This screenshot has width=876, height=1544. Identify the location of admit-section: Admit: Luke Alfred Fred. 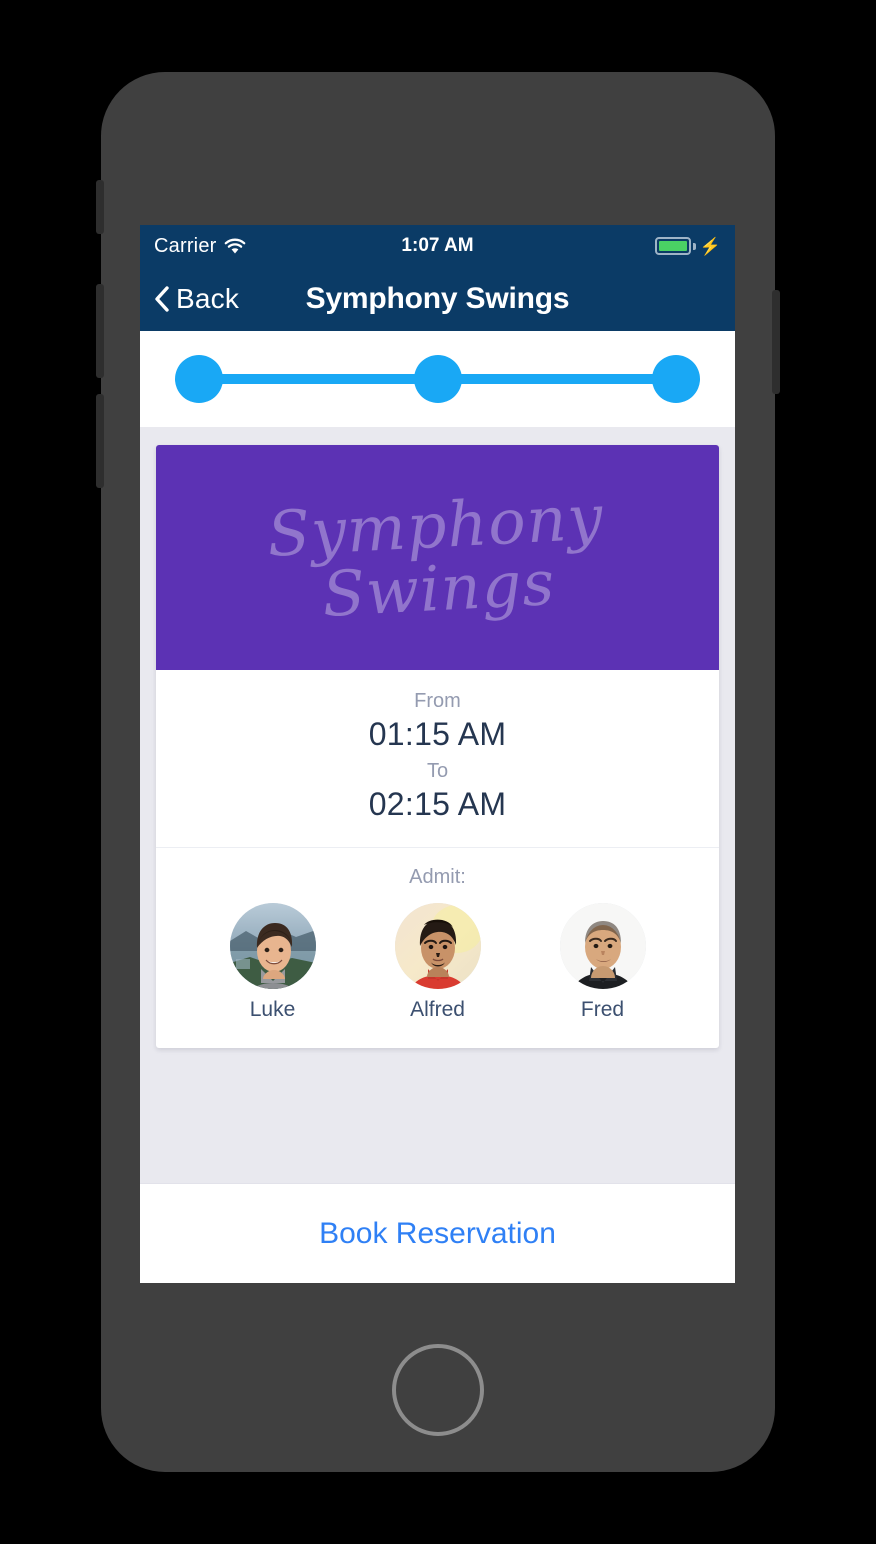
(437, 948).